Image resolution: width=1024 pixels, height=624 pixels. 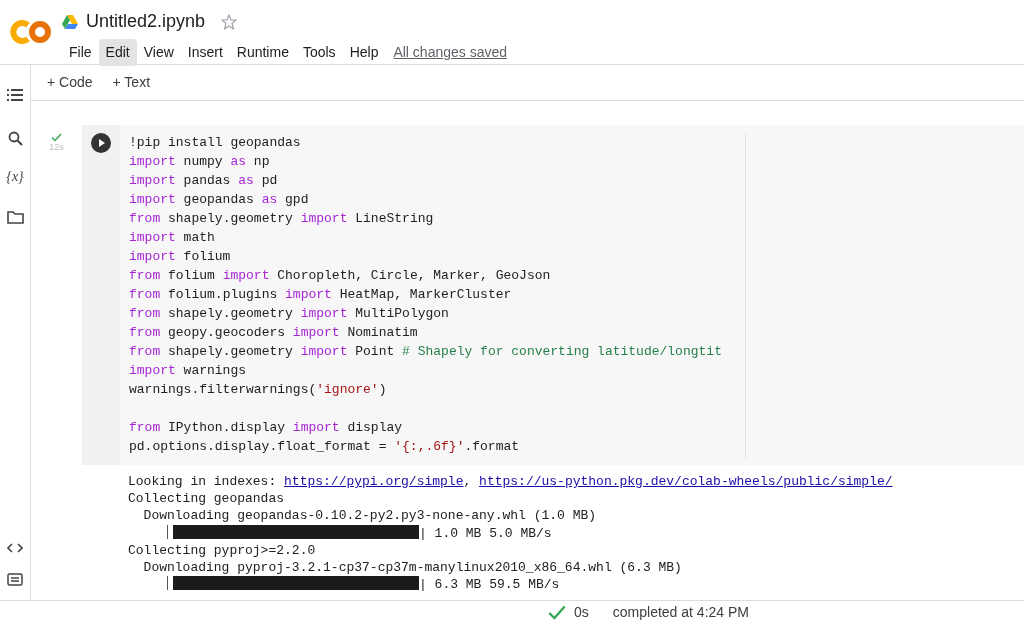 I want to click on menu-item: Insert, so click(x=205, y=52).